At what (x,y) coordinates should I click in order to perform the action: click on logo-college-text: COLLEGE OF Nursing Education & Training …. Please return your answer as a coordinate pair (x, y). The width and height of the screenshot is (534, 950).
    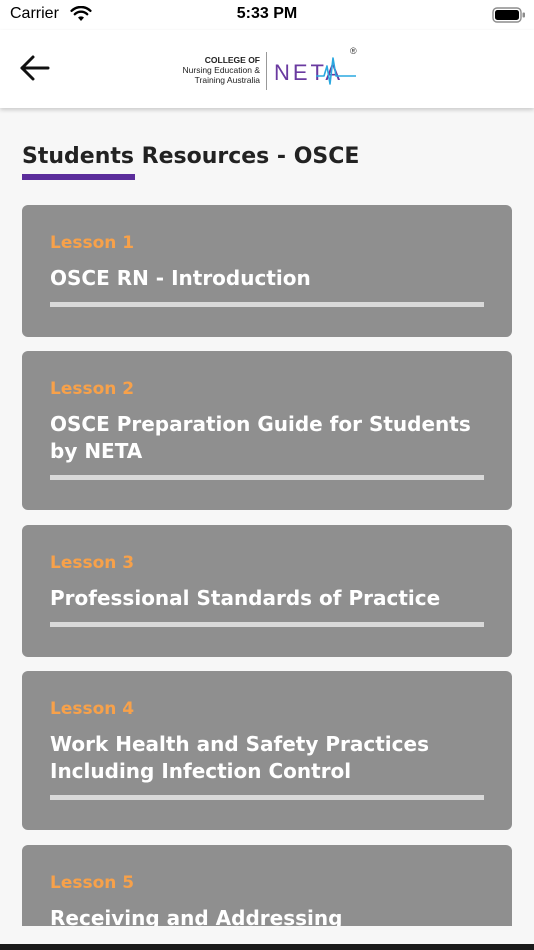
    Looking at the image, I should click on (221, 70).